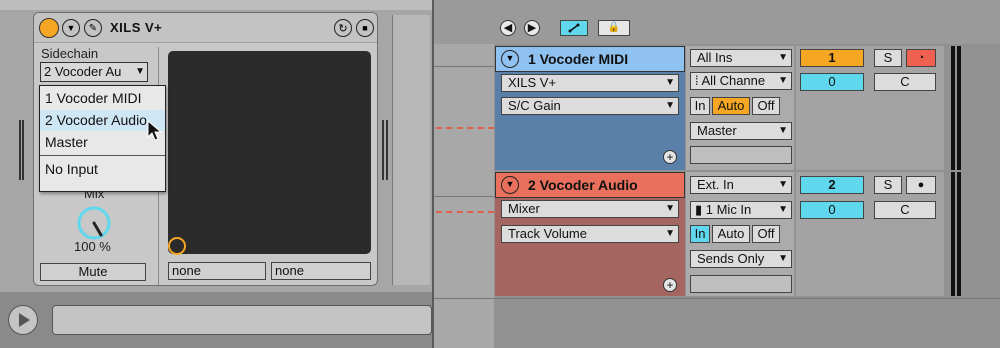  I want to click on output-value: Master, so click(717, 130).